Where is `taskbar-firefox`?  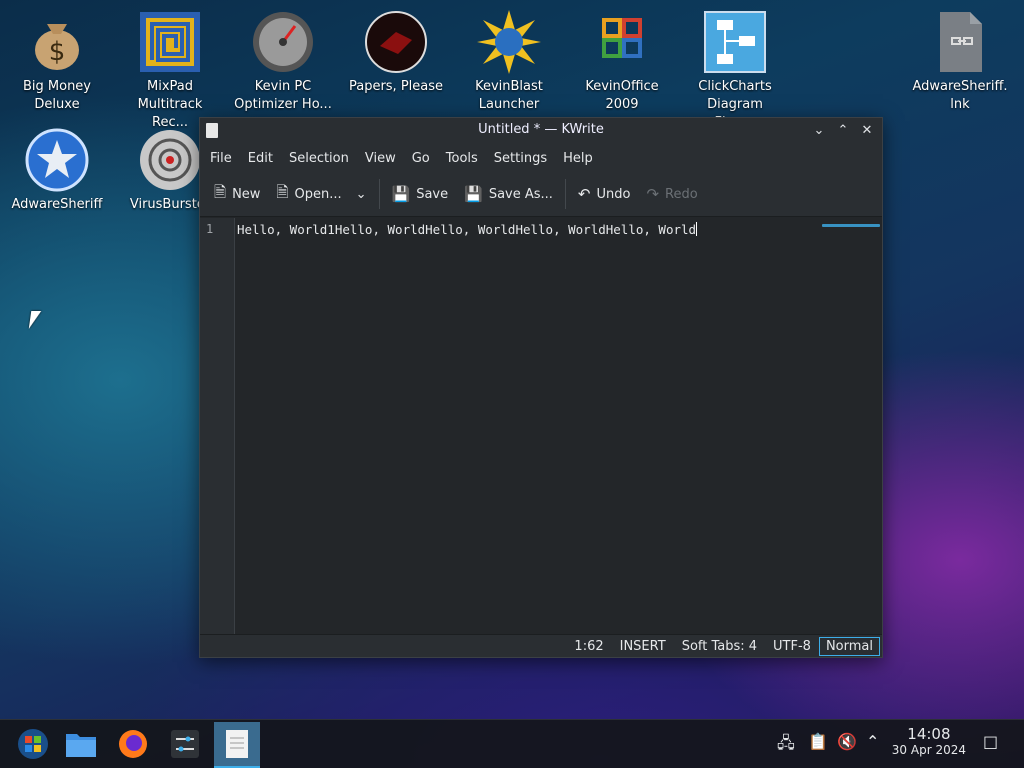
taskbar-firefox is located at coordinates (133, 744).